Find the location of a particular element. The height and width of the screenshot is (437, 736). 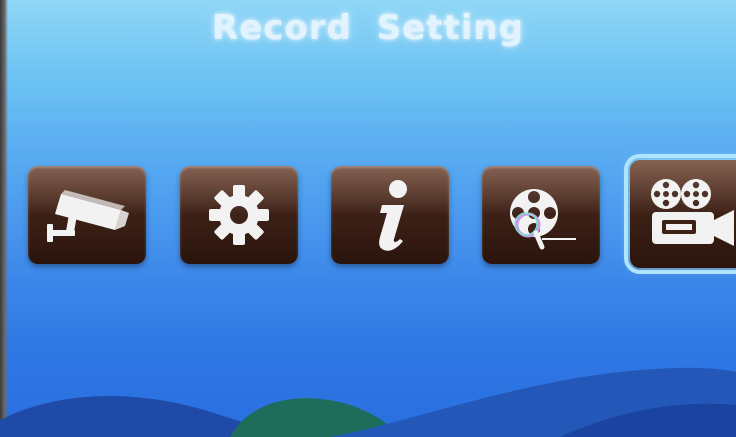

menu-item-camera is located at coordinates (87, 215).